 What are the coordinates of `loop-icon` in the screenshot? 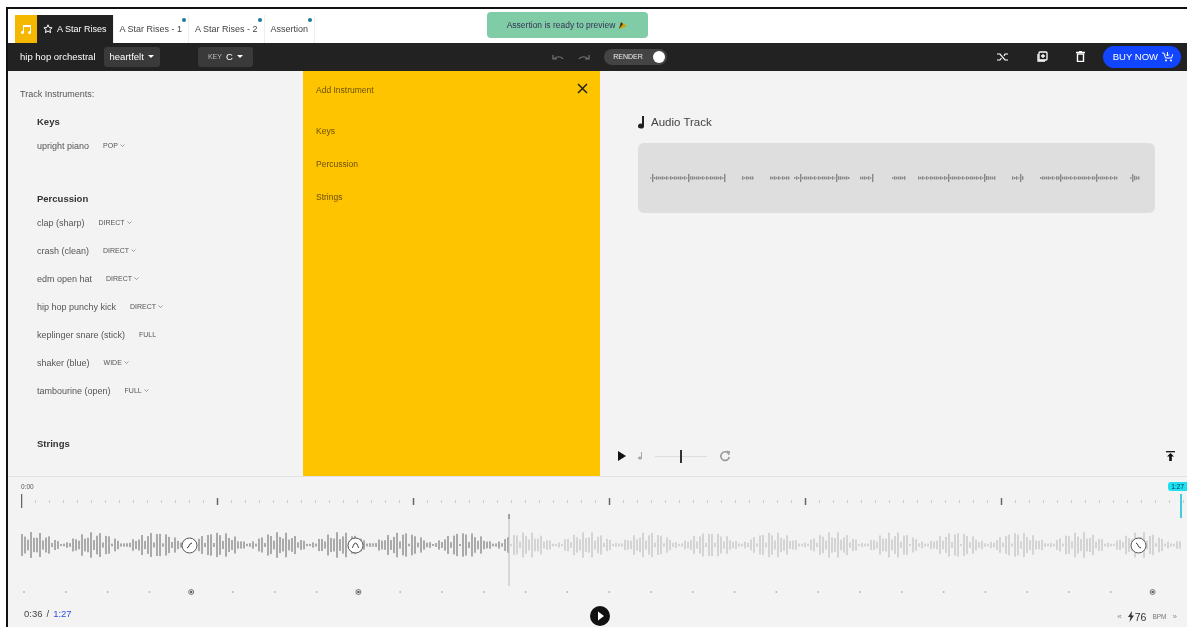 It's located at (725, 456).